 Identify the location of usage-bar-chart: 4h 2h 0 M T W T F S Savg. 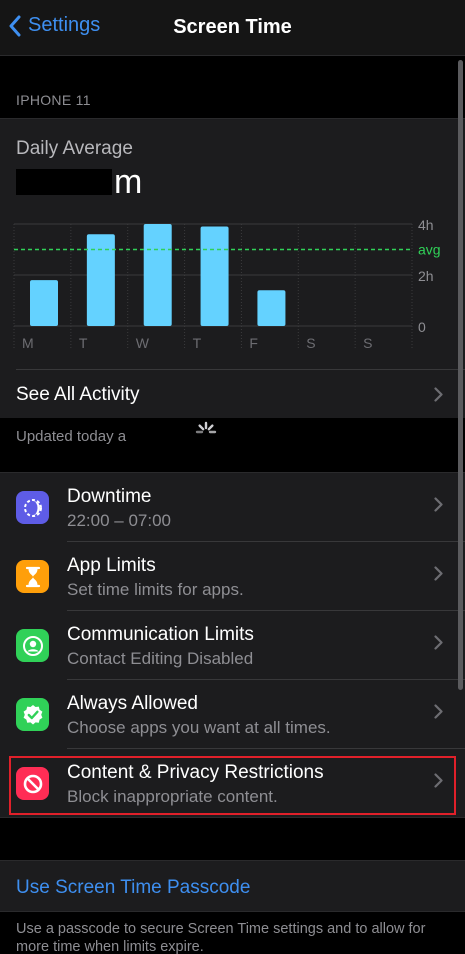
(227, 284).